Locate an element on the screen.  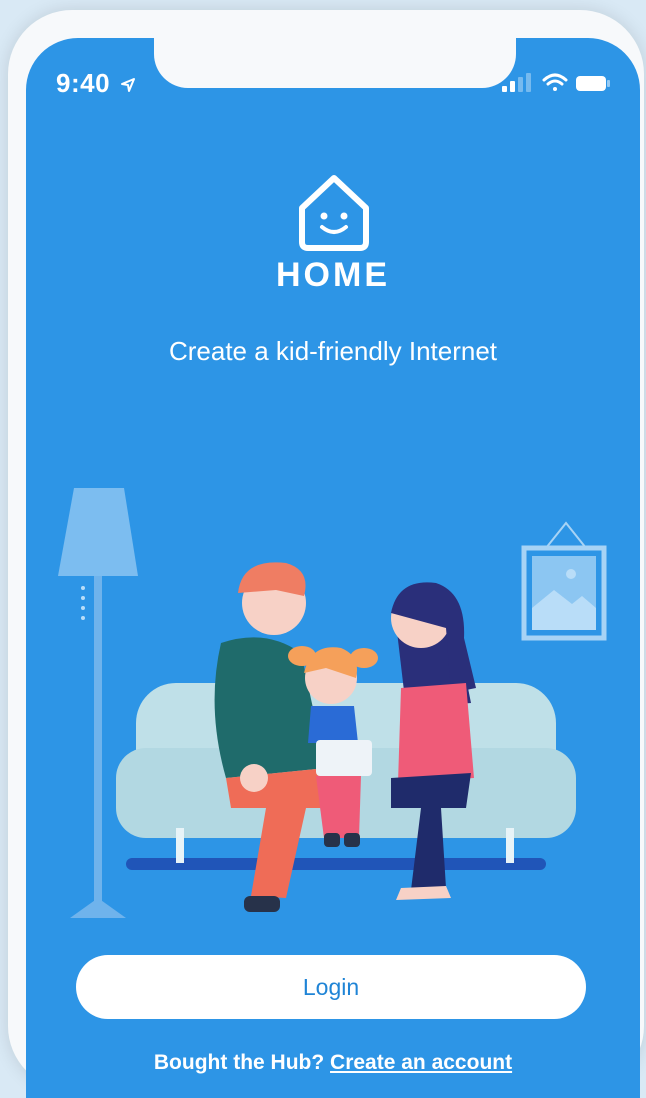
cellular-signal-icon is located at coordinates (516, 82).